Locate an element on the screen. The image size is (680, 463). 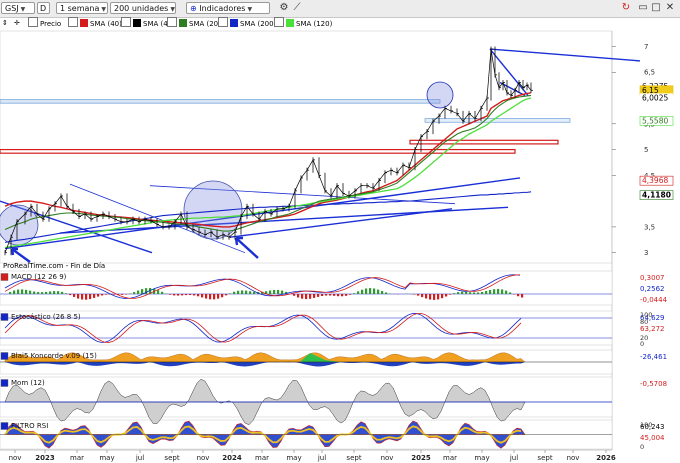
price-label-text: 5,5580 is located at coordinates (655, 120).